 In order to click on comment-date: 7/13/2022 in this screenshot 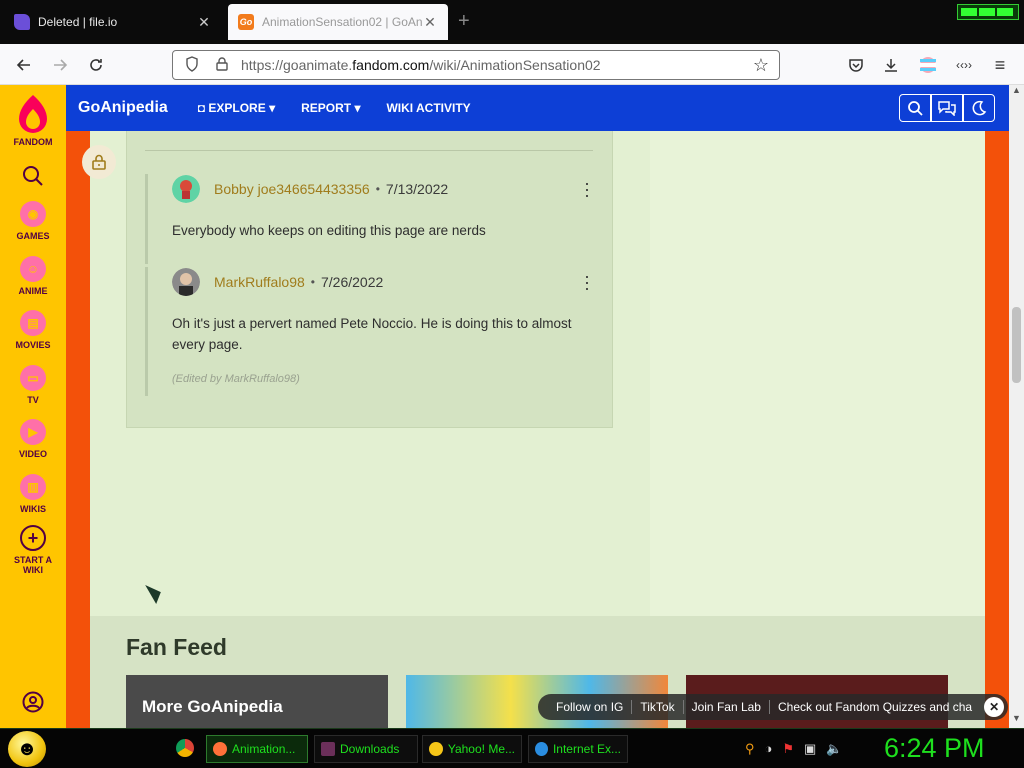, I will do `click(417, 189)`.